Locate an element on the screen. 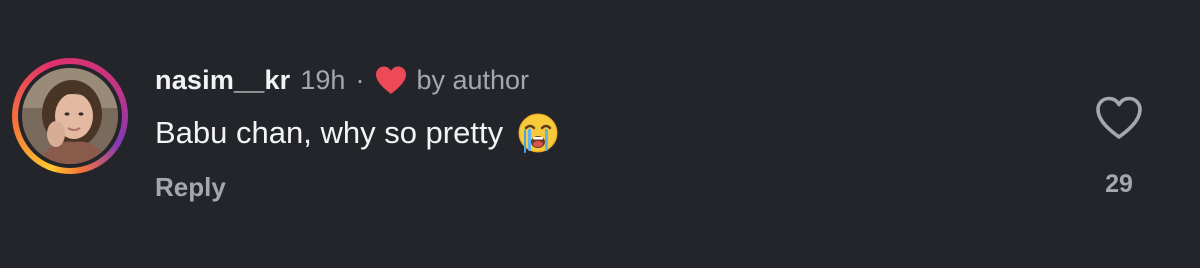  avatar-image is located at coordinates (70, 116).